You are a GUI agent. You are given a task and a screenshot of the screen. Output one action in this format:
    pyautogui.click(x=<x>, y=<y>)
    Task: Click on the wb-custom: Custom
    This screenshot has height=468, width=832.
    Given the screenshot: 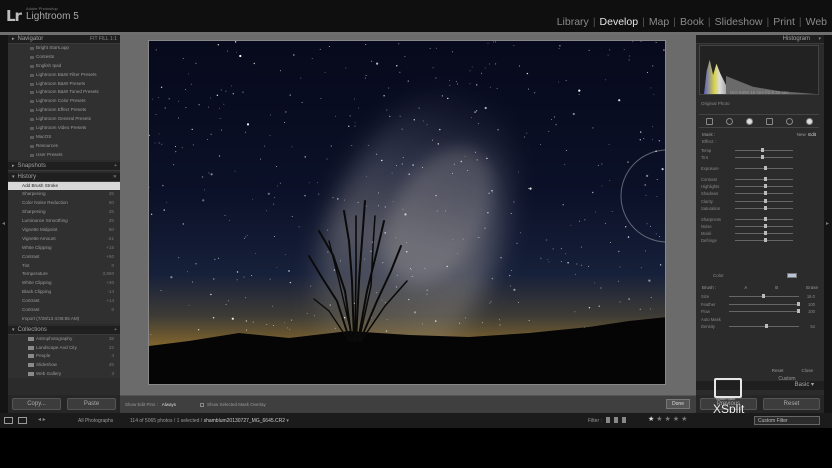 What is the action you would take?
    pyautogui.click(x=787, y=379)
    